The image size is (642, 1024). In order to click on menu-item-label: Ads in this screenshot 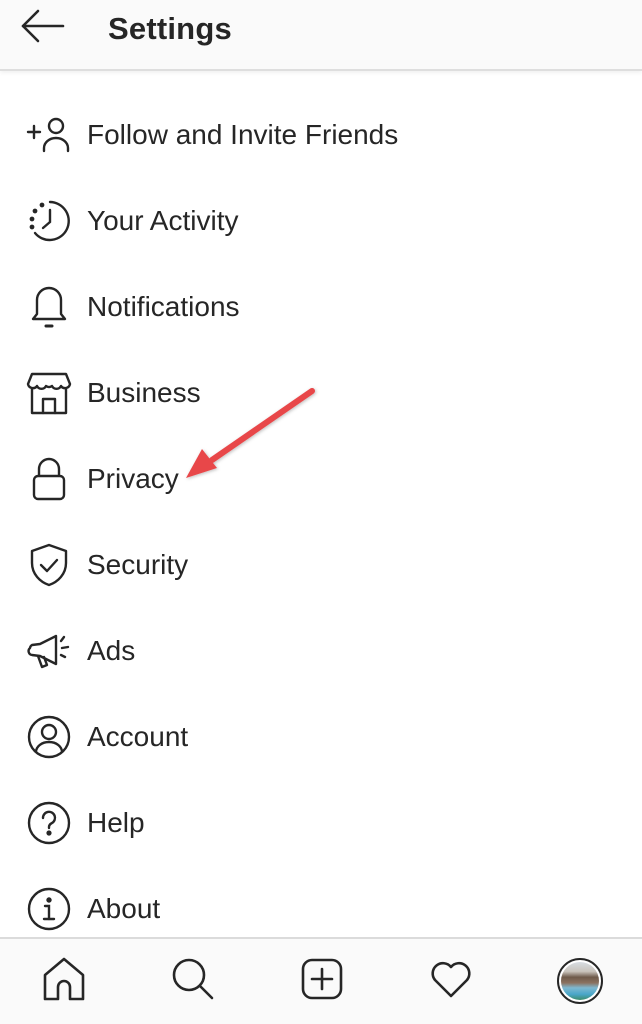, I will do `click(111, 650)`.